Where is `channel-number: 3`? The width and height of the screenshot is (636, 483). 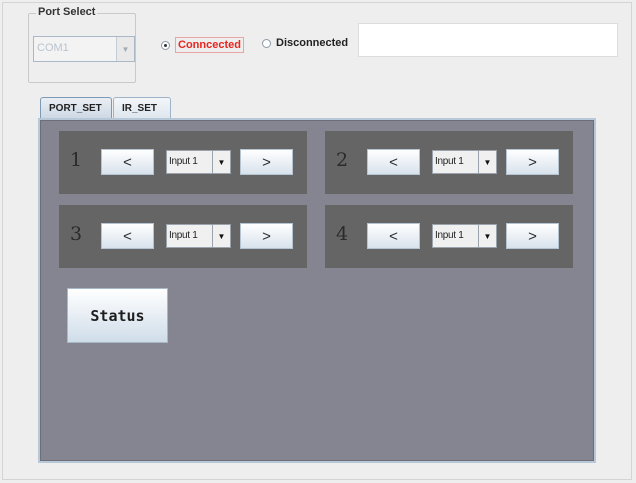
channel-number: 3 is located at coordinates (76, 234).